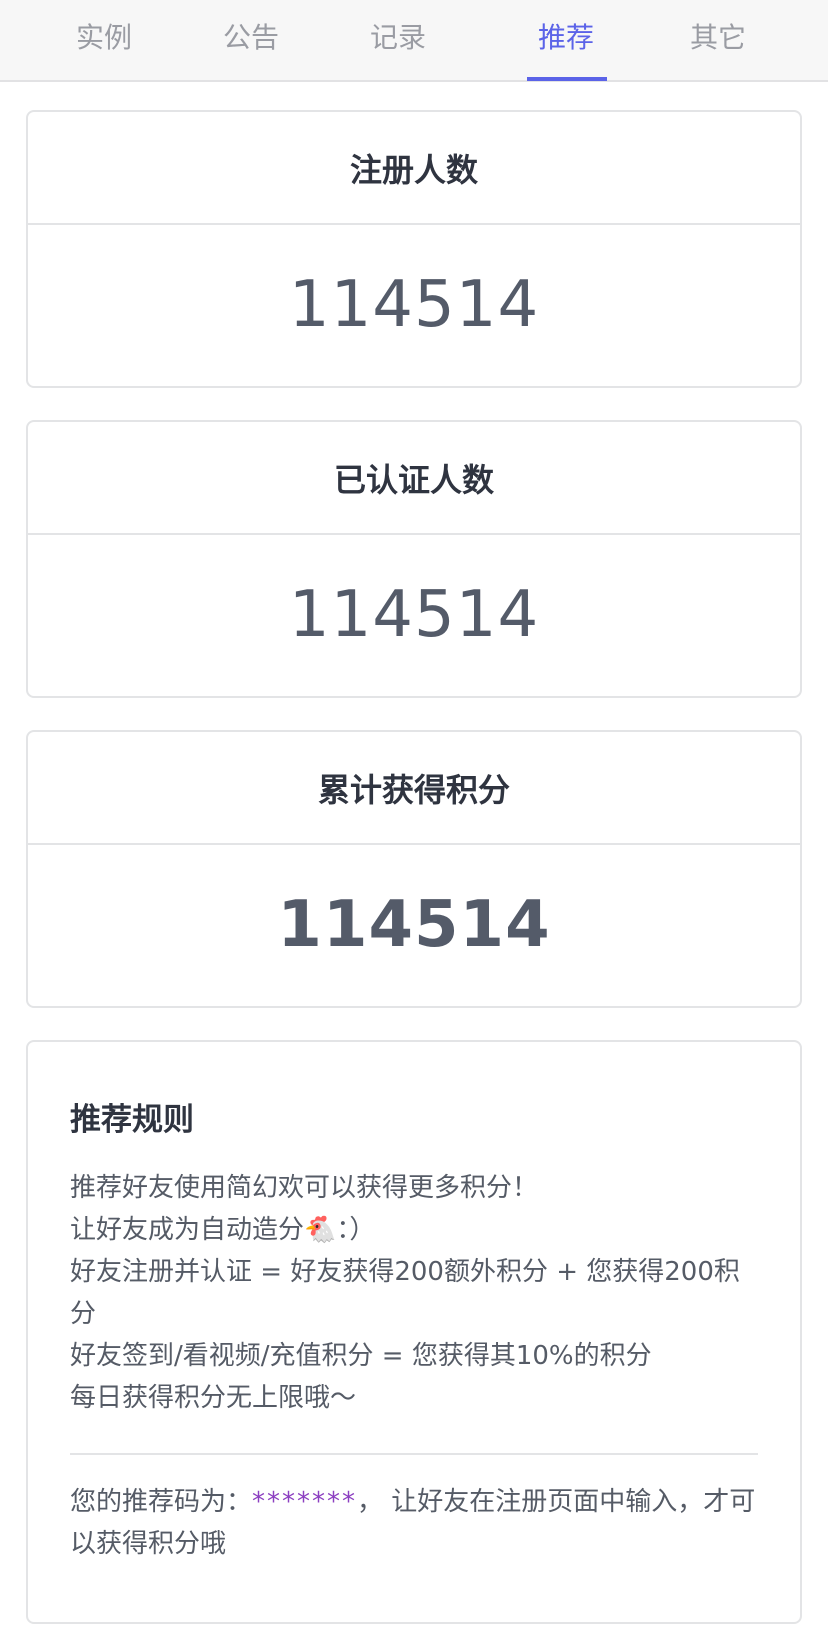 The image size is (828, 1627). What do you see at coordinates (414, 1523) in the screenshot?
I see `referral-code-text: 您的推荐码为：*******， 让好友在注册页面中输入，才可以获得积分哦` at bounding box center [414, 1523].